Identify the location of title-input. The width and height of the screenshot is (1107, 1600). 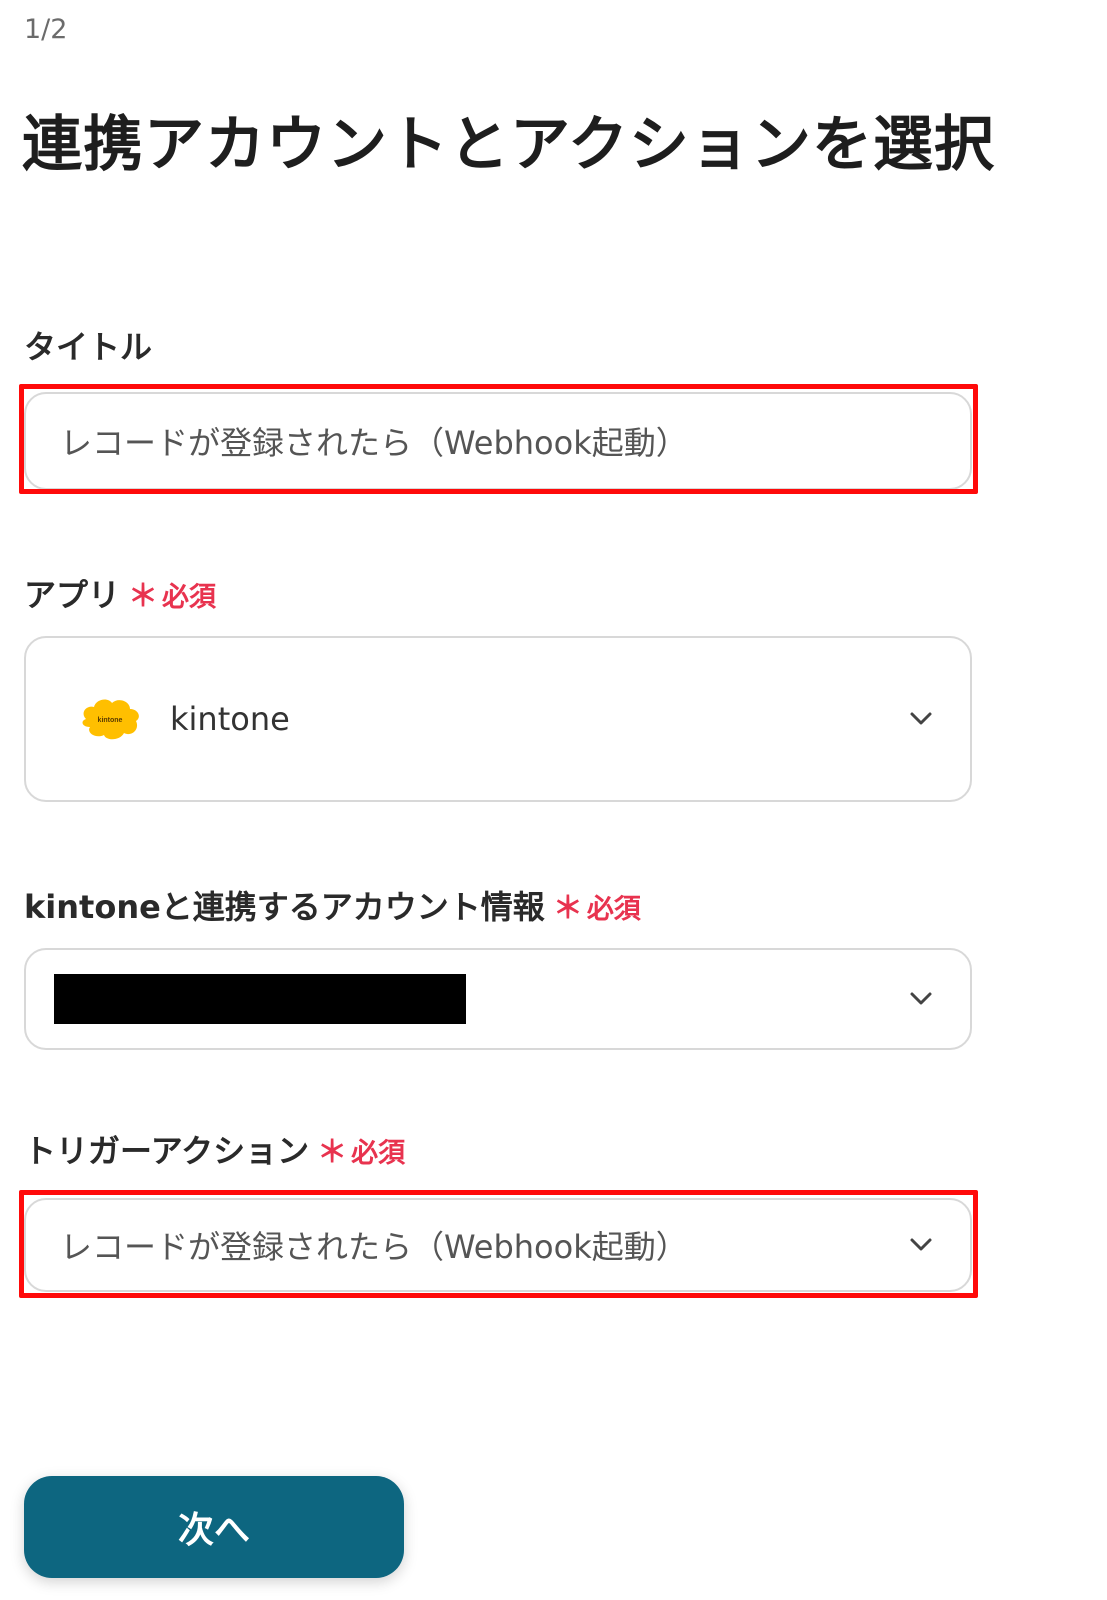
(498, 441).